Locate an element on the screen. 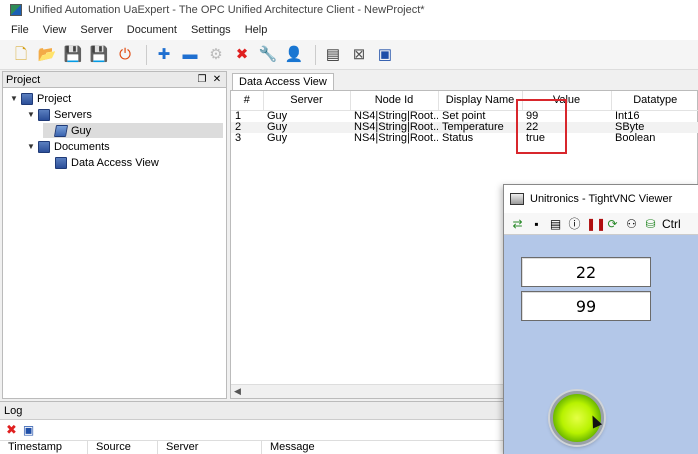  log-col-server: Server is located at coordinates (210, 447).